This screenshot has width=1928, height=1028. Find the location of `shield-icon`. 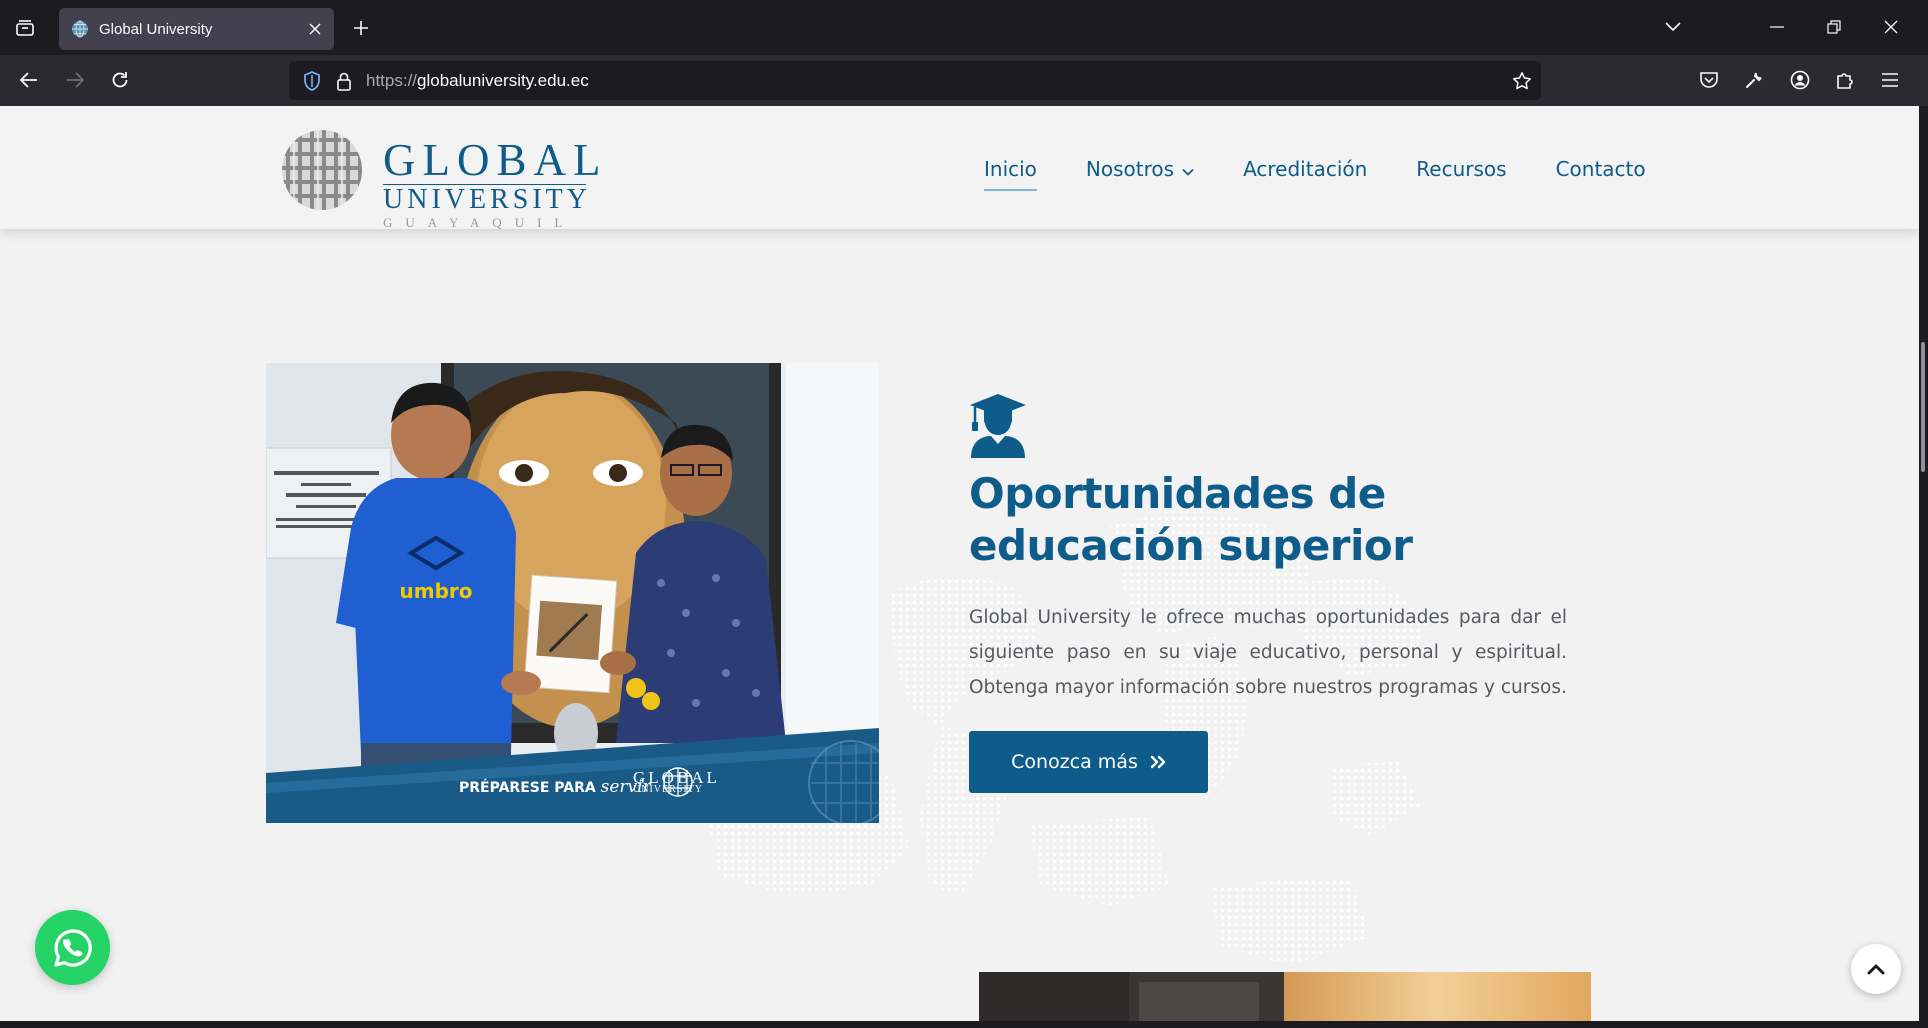

shield-icon is located at coordinates (312, 81).